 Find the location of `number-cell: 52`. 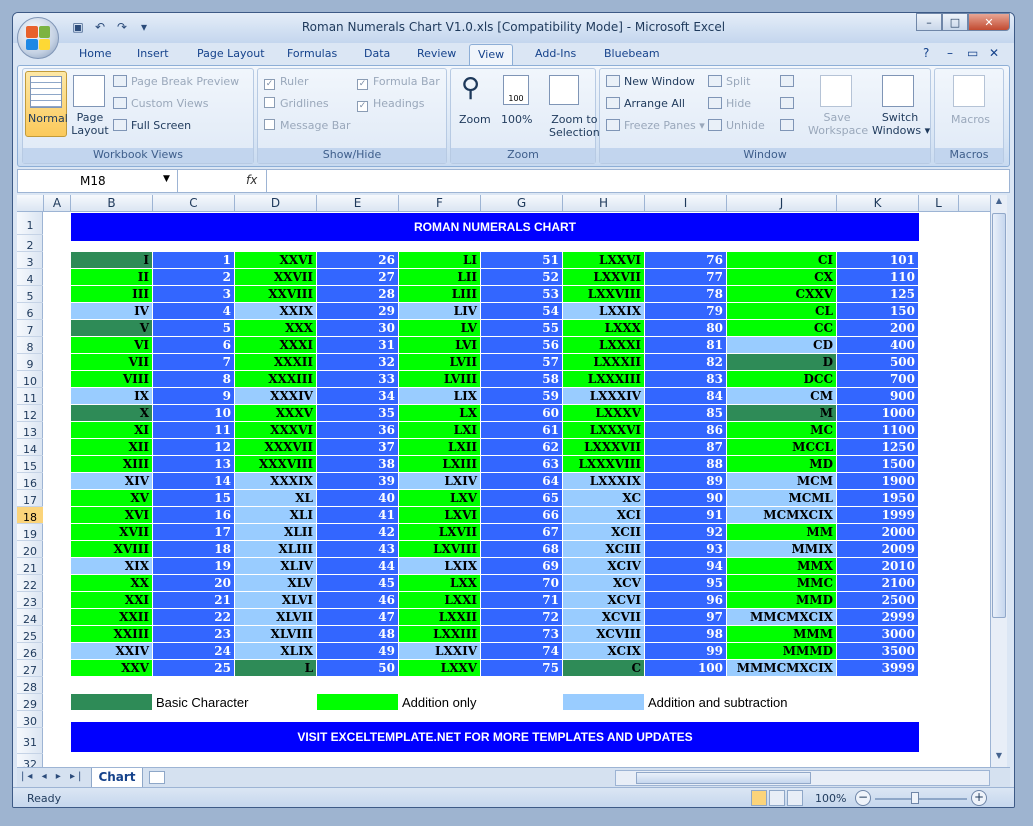

number-cell: 52 is located at coordinates (521, 277).